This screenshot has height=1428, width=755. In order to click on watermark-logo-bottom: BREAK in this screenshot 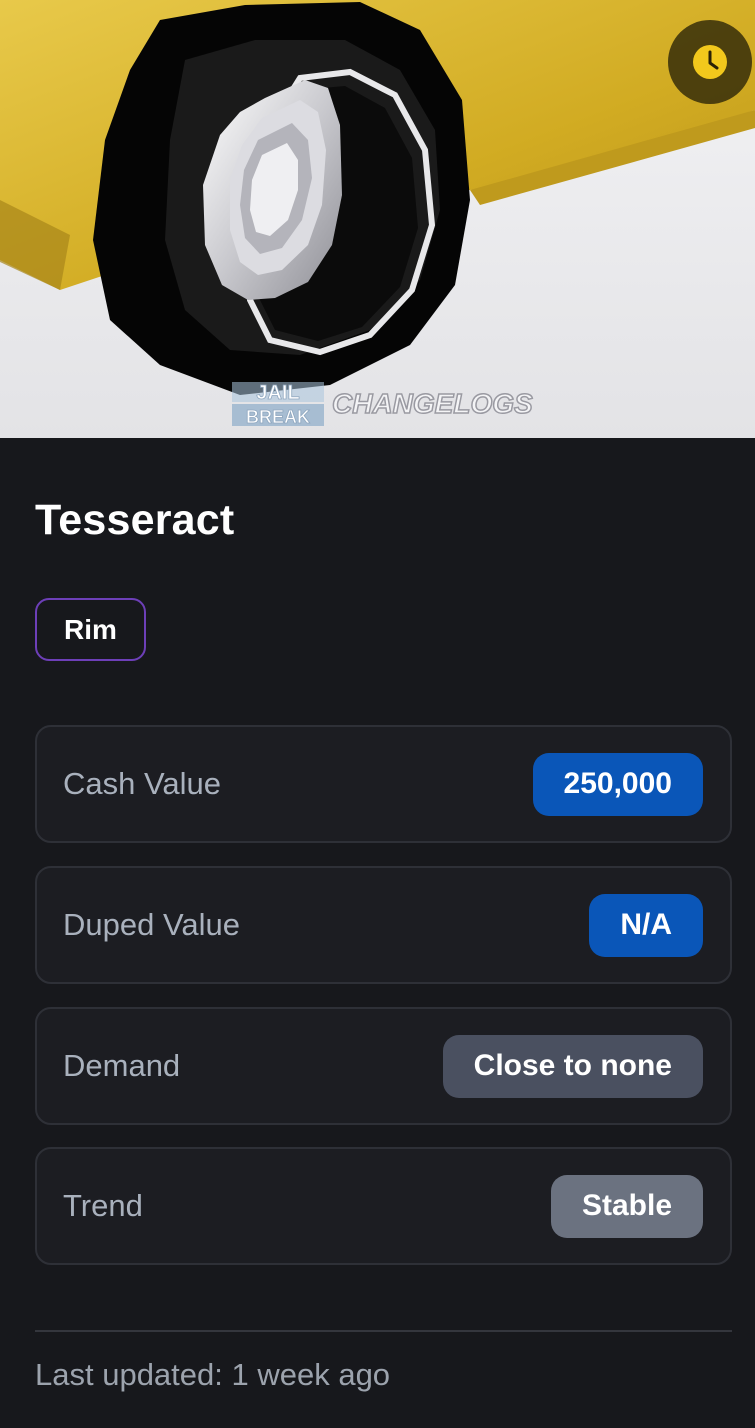, I will do `click(278, 417)`.